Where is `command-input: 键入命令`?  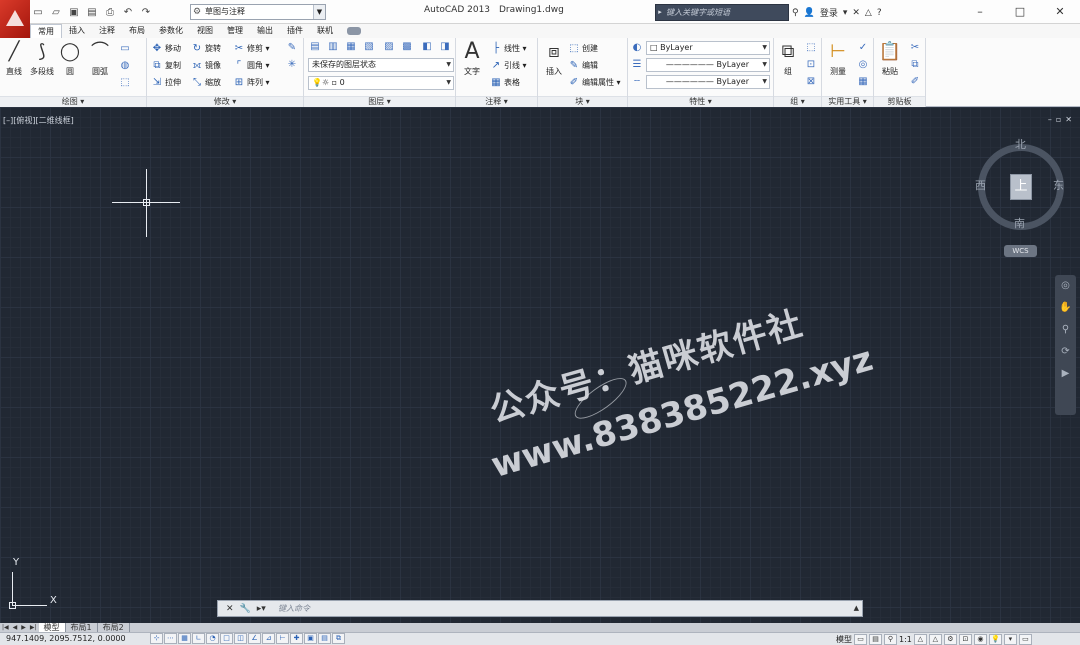
command-input: 键入命令 is located at coordinates (563, 608).